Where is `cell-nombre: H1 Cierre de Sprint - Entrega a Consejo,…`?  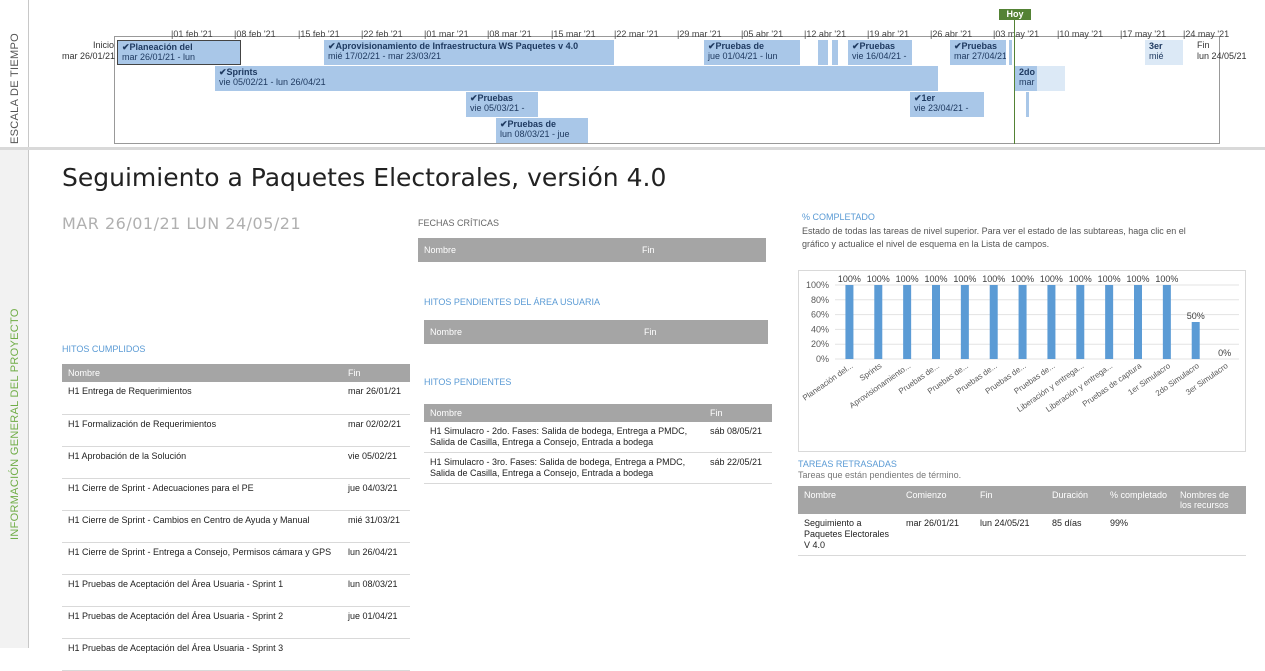 cell-nombre: H1 Cierre de Sprint - Entrega a Consejo,… is located at coordinates (202, 558).